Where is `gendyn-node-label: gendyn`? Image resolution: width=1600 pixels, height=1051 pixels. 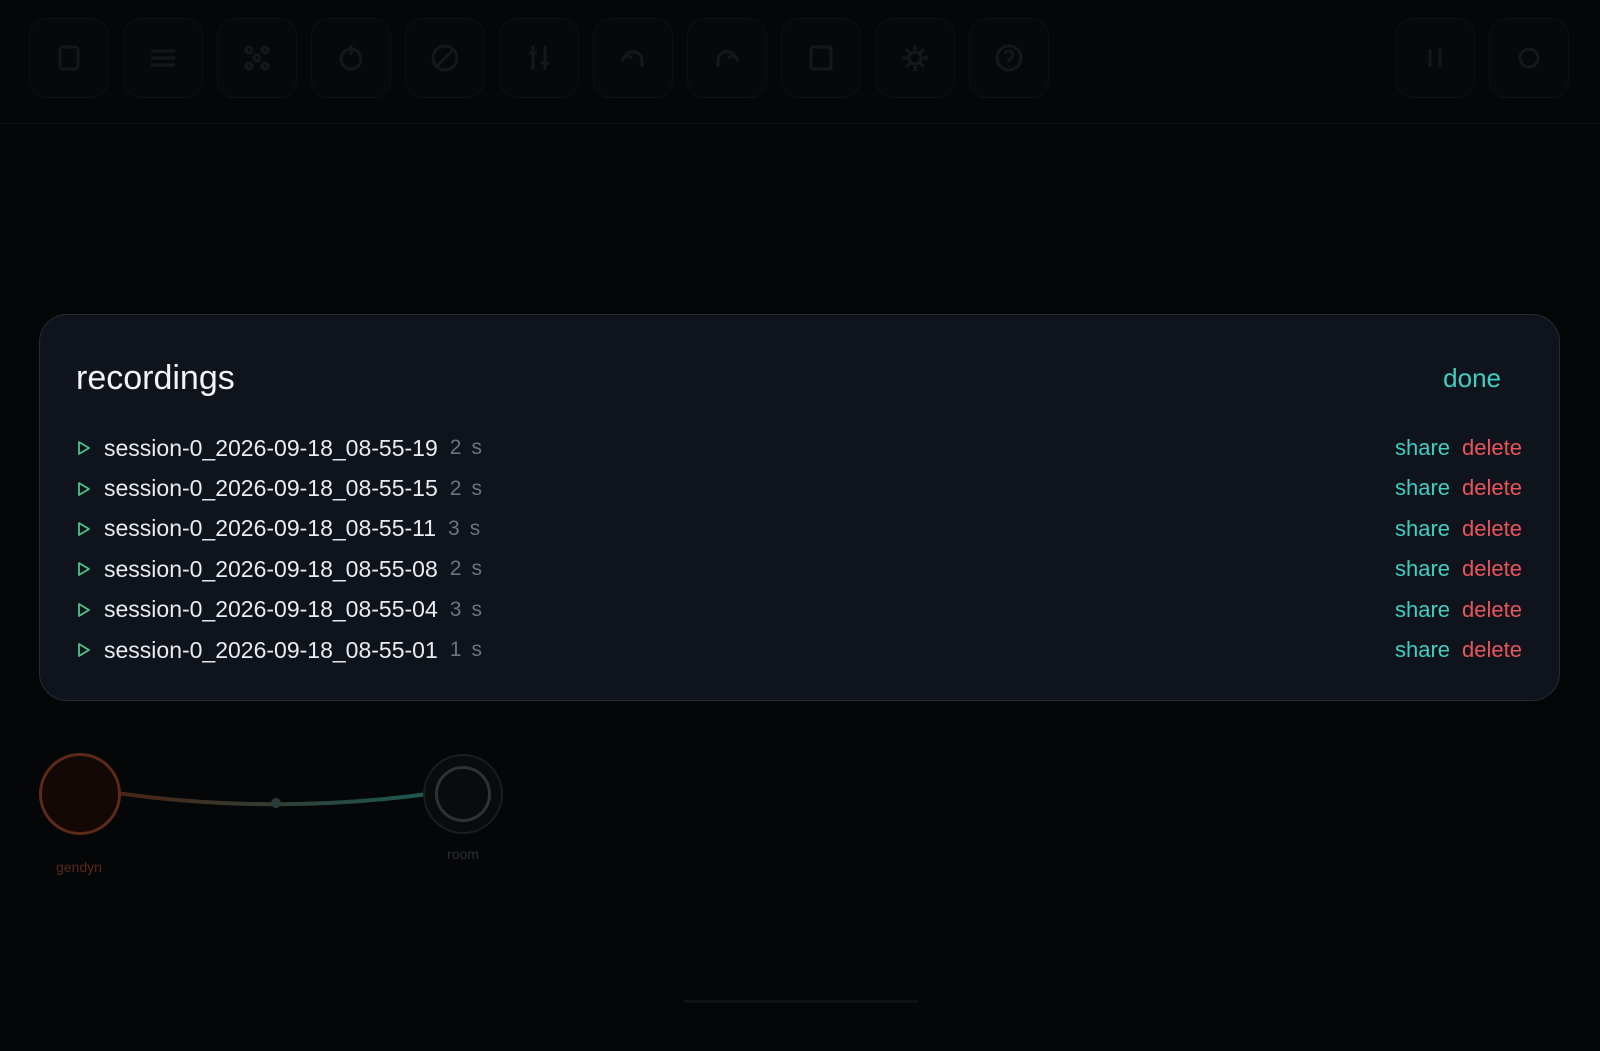 gendyn-node-label: gendyn is located at coordinates (79, 867).